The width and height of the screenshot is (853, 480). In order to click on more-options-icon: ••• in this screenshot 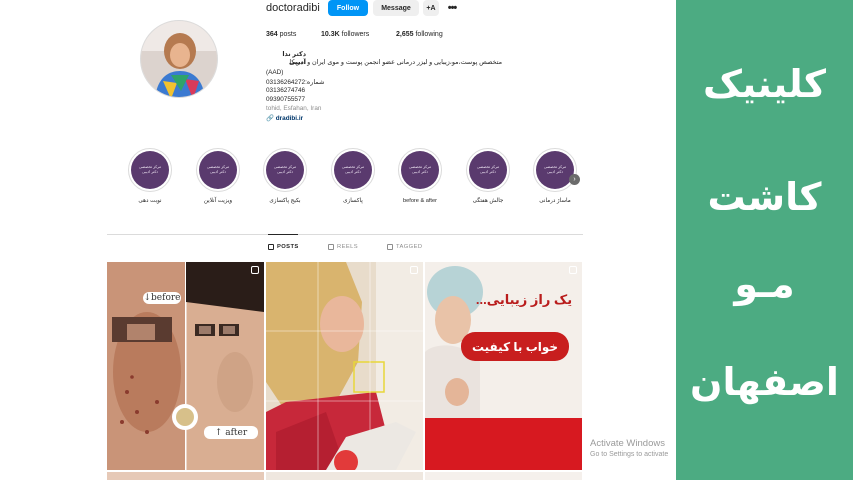, I will do `click(452, 8)`.